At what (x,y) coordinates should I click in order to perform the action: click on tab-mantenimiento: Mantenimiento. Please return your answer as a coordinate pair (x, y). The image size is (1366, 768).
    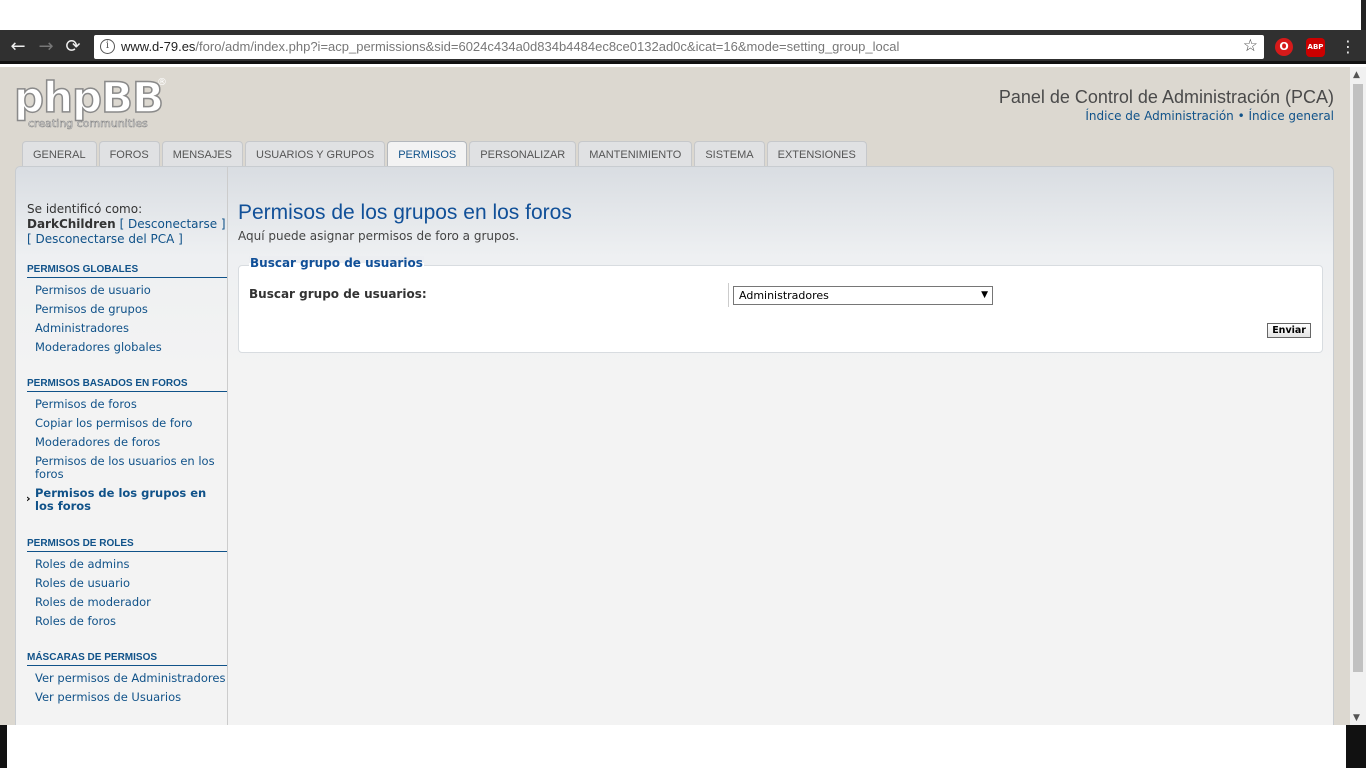
    Looking at the image, I should click on (635, 154).